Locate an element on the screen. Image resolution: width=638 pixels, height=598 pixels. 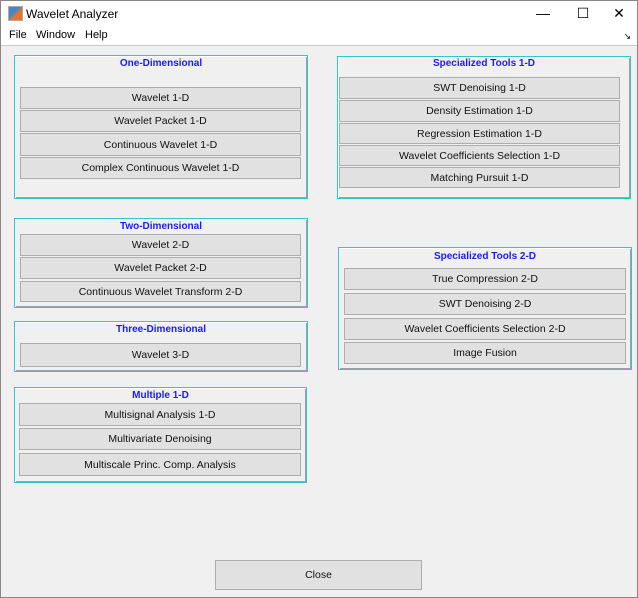
wavelet-packet-1d-button: Wavelet Packet 1-D is located at coordinates (160, 121).